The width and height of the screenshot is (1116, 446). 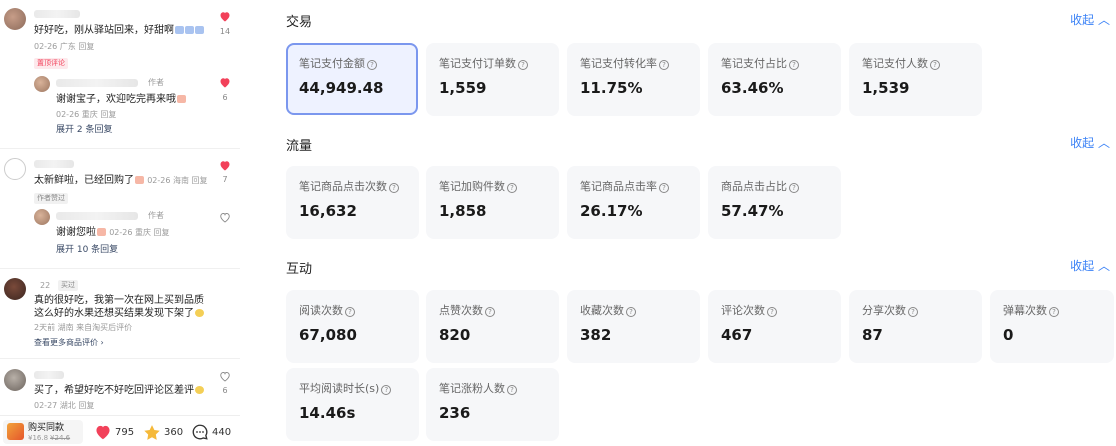 I want to click on metric-label: 笔记支付占比?, so click(x=760, y=63).